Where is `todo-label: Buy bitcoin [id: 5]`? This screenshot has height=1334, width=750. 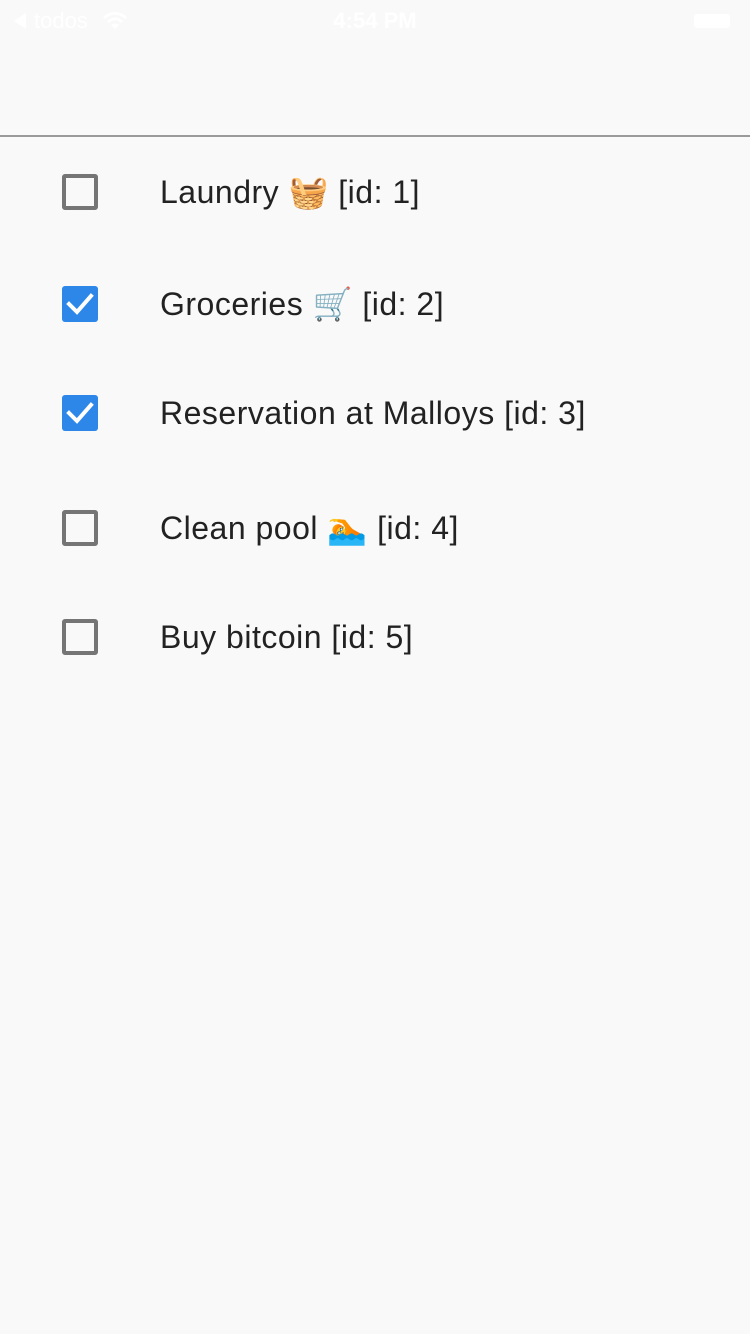 todo-label: Buy bitcoin [id: 5] is located at coordinates (287, 637).